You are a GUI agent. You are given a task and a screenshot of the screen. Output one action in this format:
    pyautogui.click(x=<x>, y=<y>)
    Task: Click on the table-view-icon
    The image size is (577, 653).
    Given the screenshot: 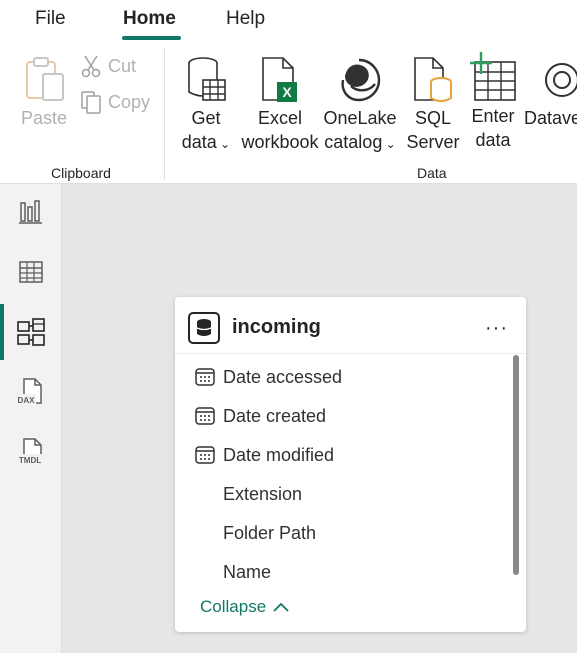 What is the action you would take?
    pyautogui.click(x=31, y=272)
    